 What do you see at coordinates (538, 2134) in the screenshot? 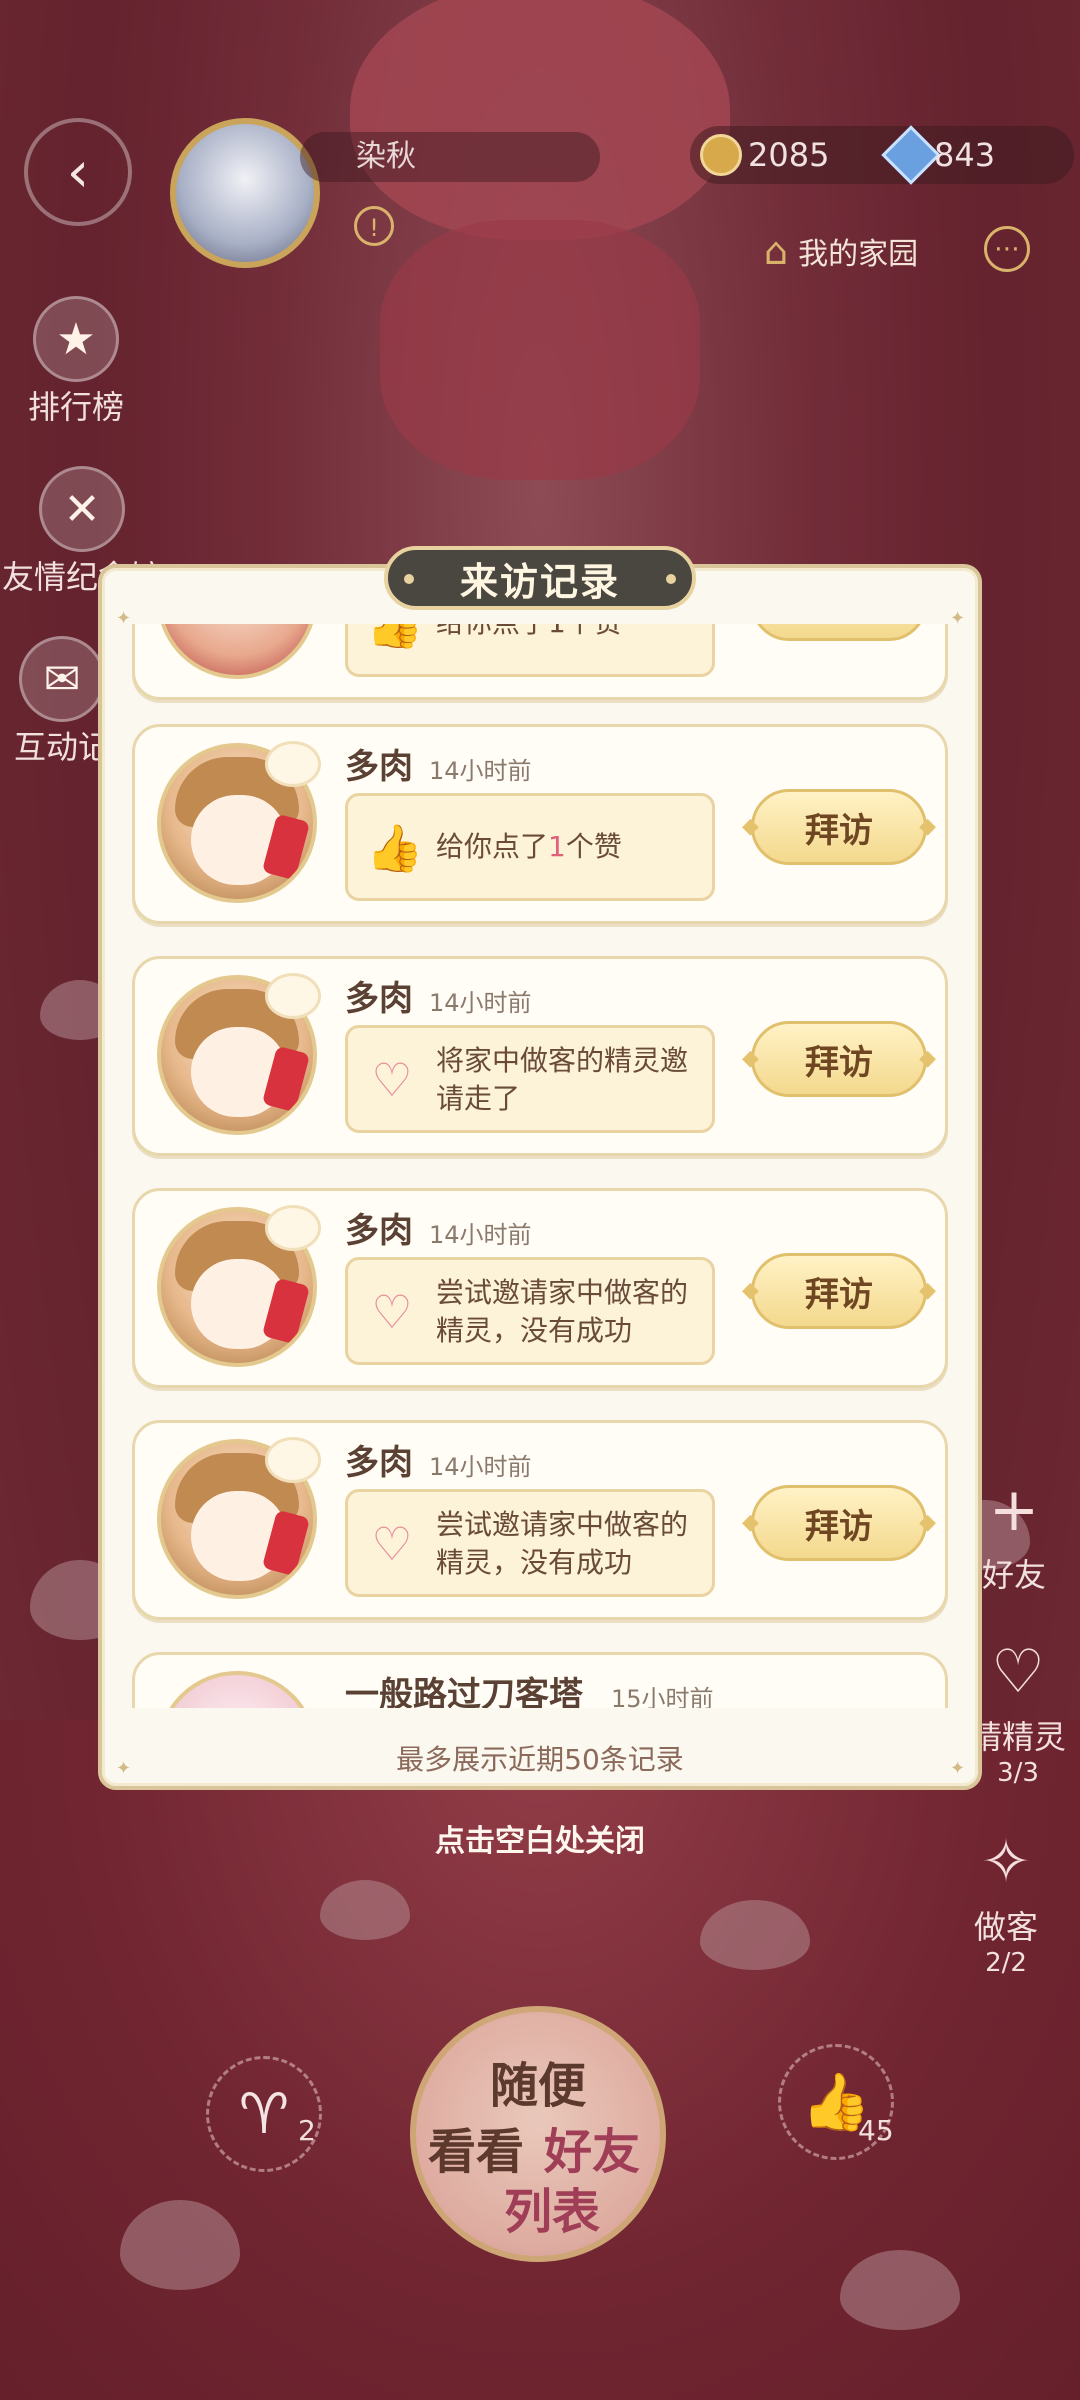
I see `random-browse-friends-button: 随便 看看 好友 列表` at bounding box center [538, 2134].